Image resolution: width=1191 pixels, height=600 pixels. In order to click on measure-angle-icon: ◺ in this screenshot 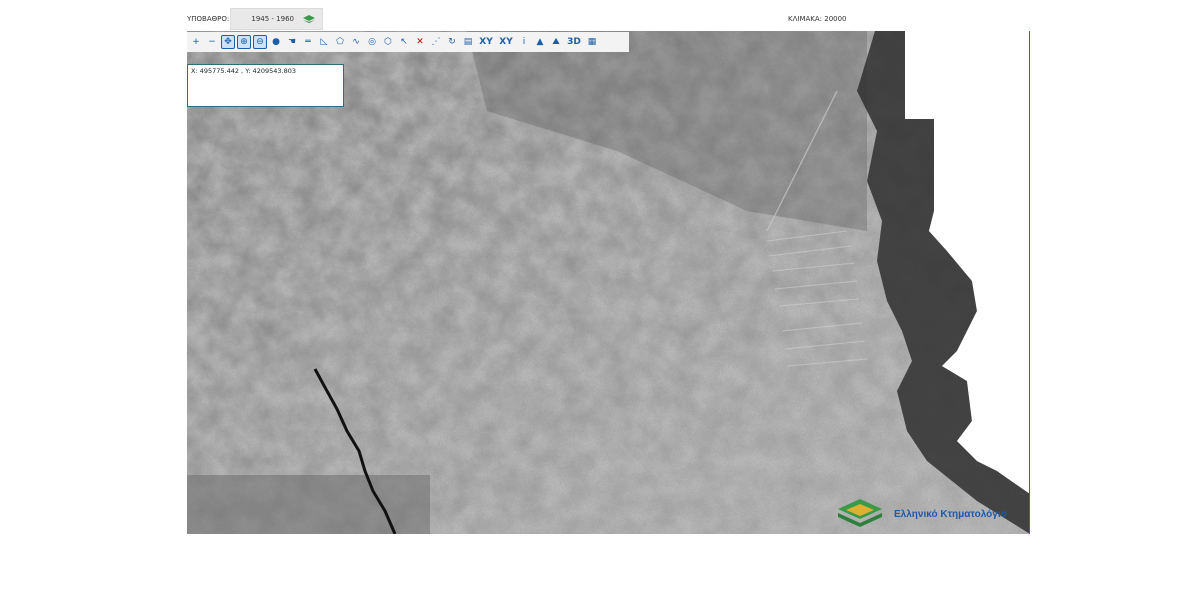, I will do `click(324, 42)`.